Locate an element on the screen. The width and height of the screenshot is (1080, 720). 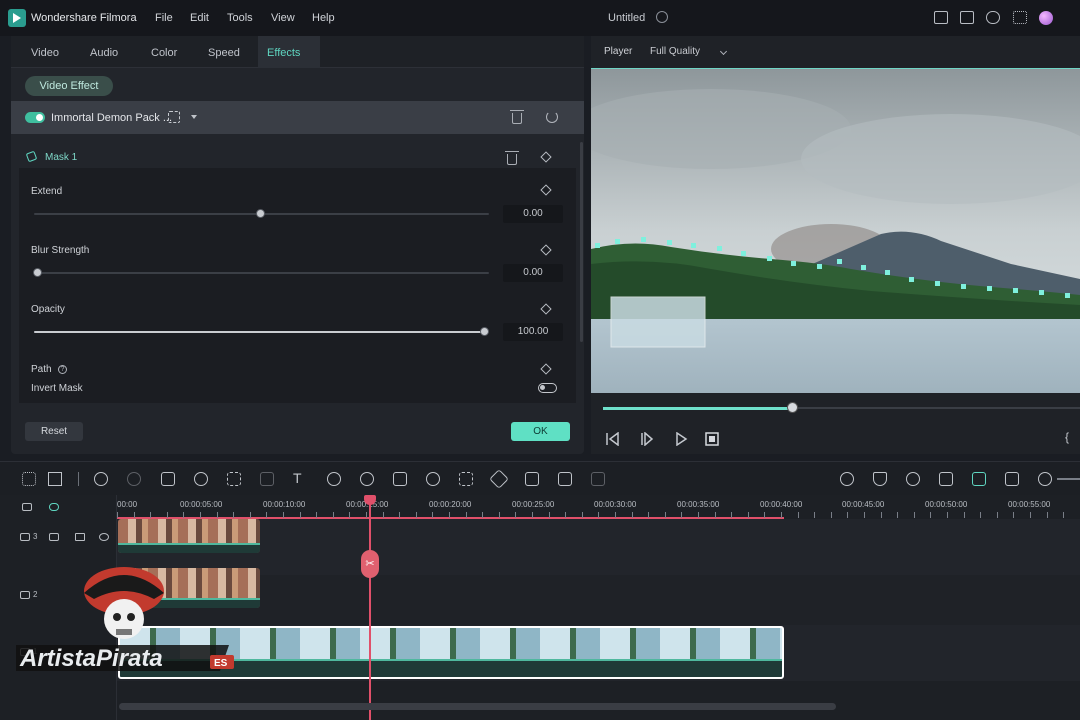
menu-file: File is located at coordinates (164, 18).